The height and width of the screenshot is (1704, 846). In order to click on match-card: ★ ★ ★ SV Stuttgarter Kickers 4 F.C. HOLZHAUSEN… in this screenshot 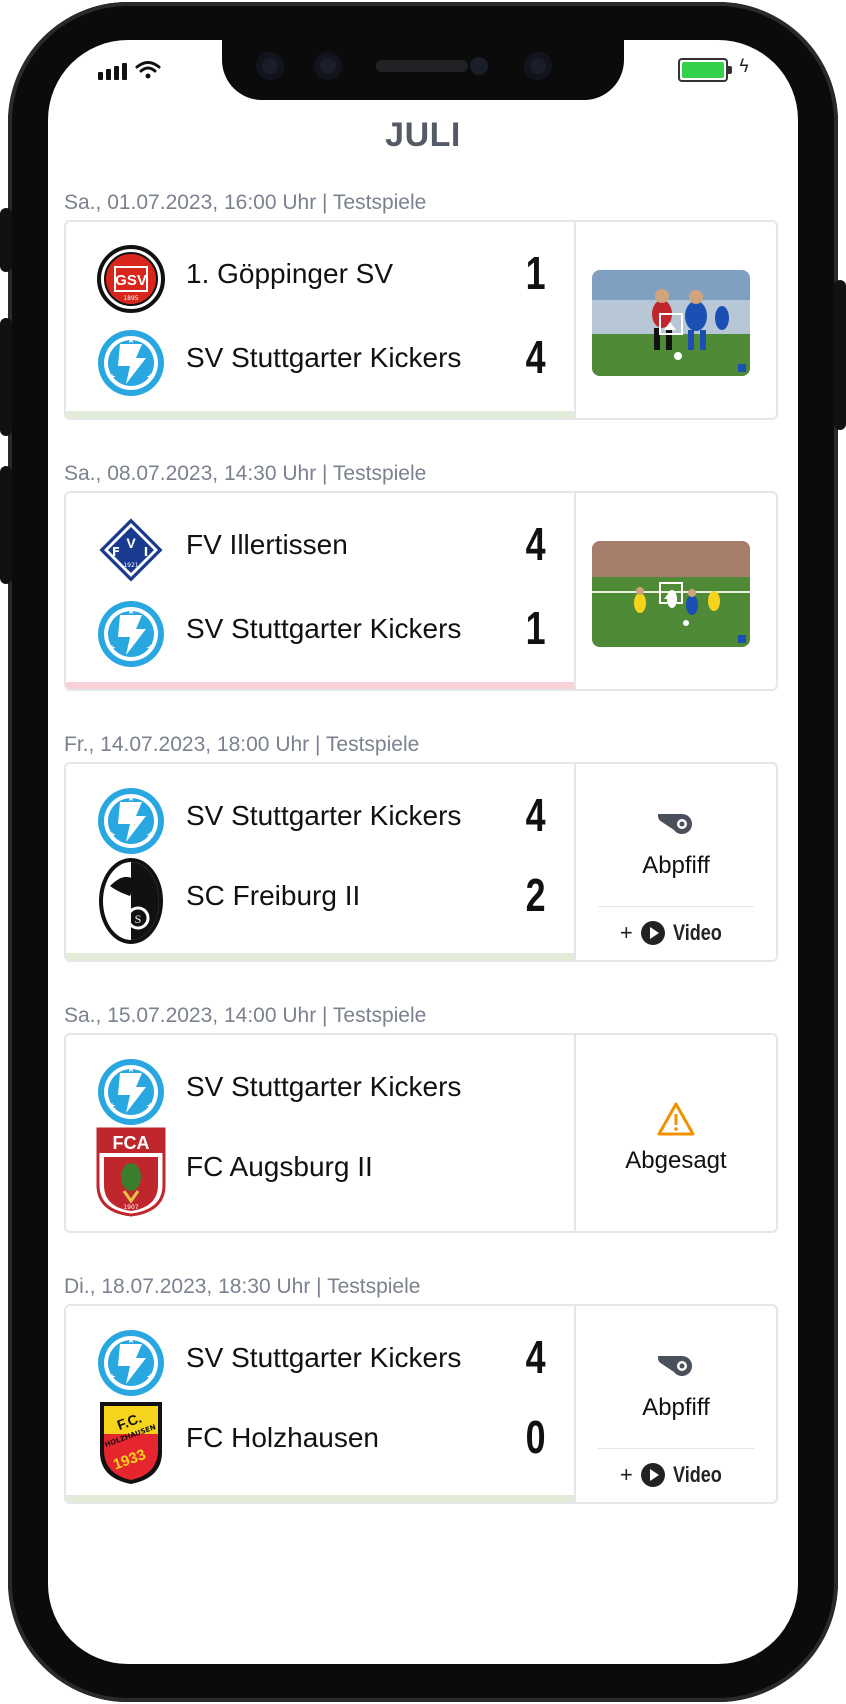, I will do `click(421, 1404)`.